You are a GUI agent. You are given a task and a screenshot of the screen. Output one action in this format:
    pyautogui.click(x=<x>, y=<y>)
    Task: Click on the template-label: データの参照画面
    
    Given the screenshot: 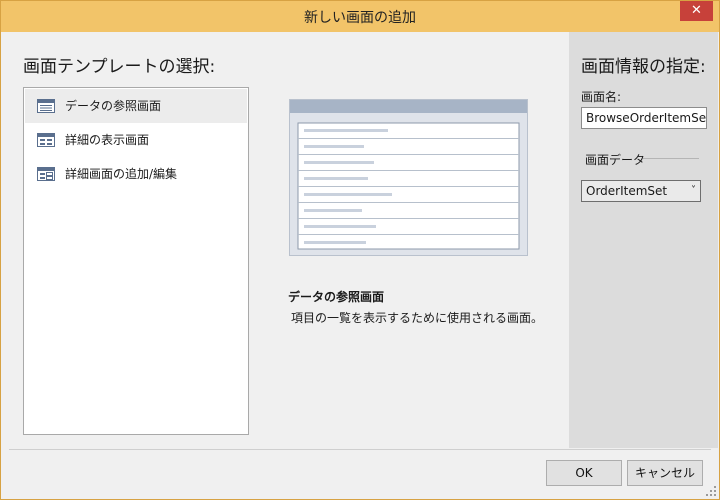 What is the action you would take?
    pyautogui.click(x=113, y=106)
    